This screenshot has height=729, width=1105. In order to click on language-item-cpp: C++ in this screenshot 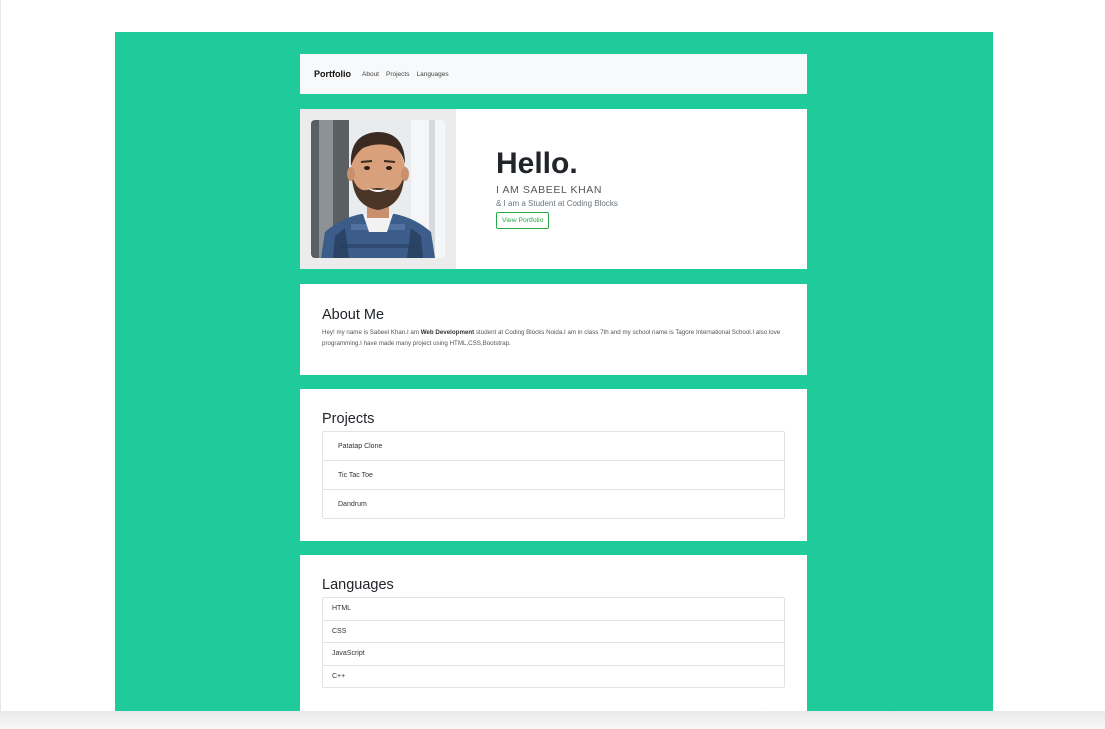, I will do `click(553, 676)`.